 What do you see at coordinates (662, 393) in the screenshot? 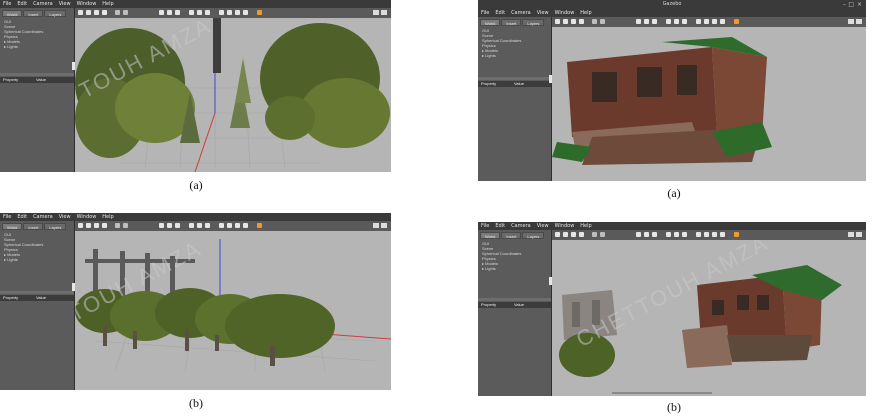
I see `viewport-scrollbar` at bounding box center [662, 393].